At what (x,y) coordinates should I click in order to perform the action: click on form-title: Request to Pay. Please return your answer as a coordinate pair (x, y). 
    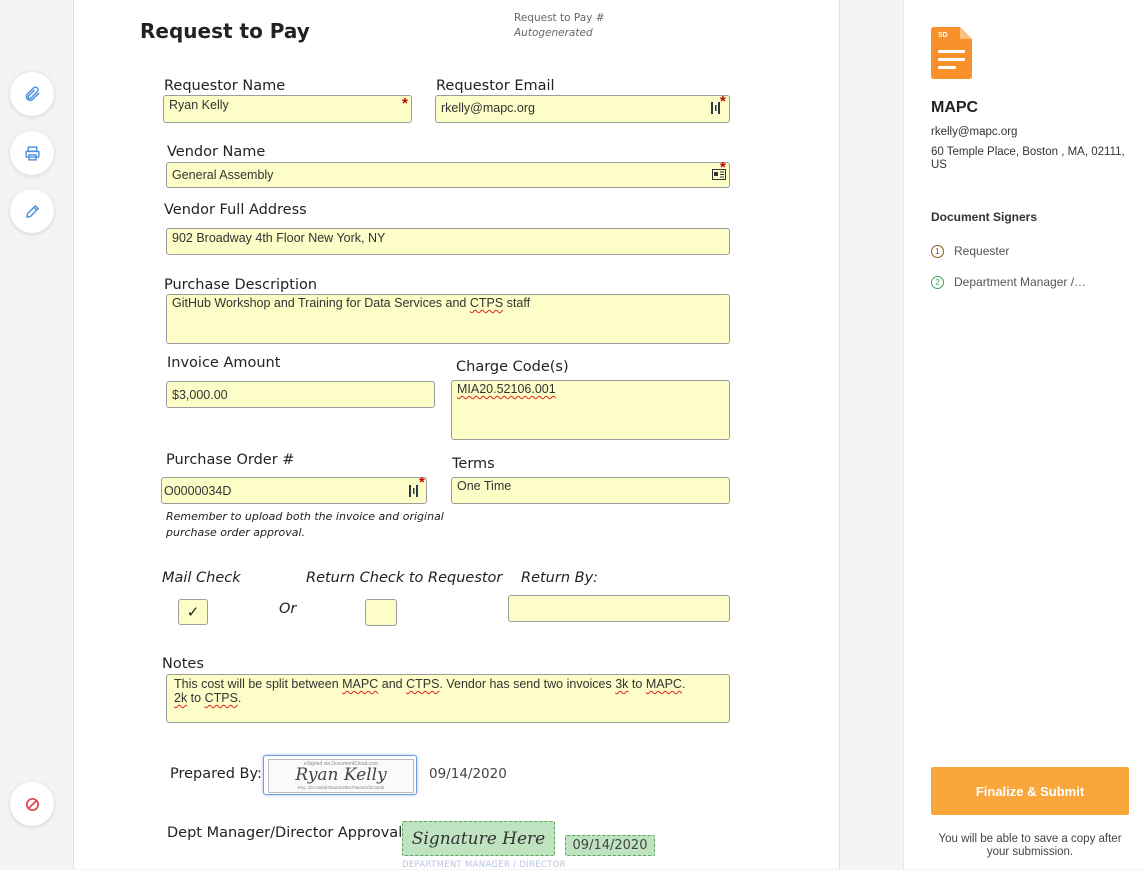
    Looking at the image, I should click on (225, 31).